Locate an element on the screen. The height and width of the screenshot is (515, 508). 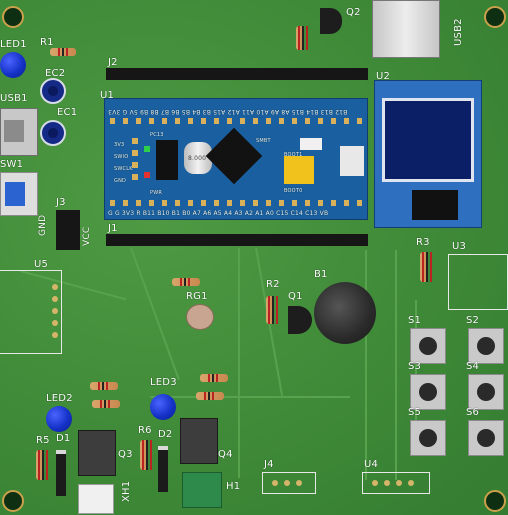
usb2-connector is located at coordinates (406, 29).